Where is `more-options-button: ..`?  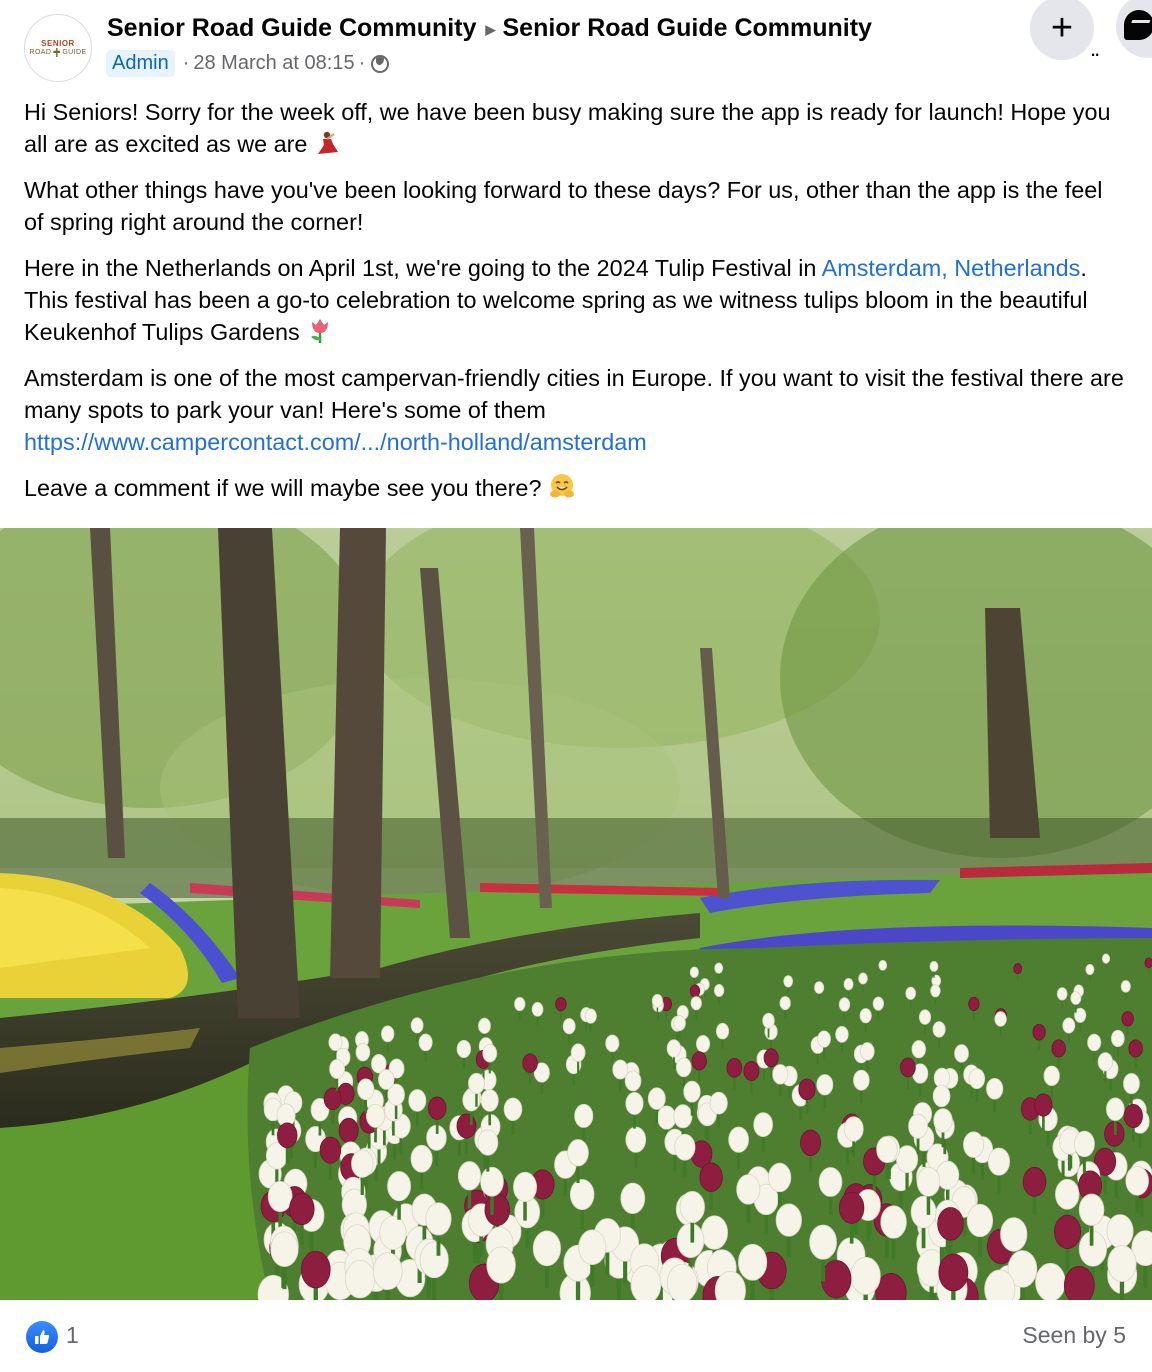 more-options-button: .. is located at coordinates (1095, 49).